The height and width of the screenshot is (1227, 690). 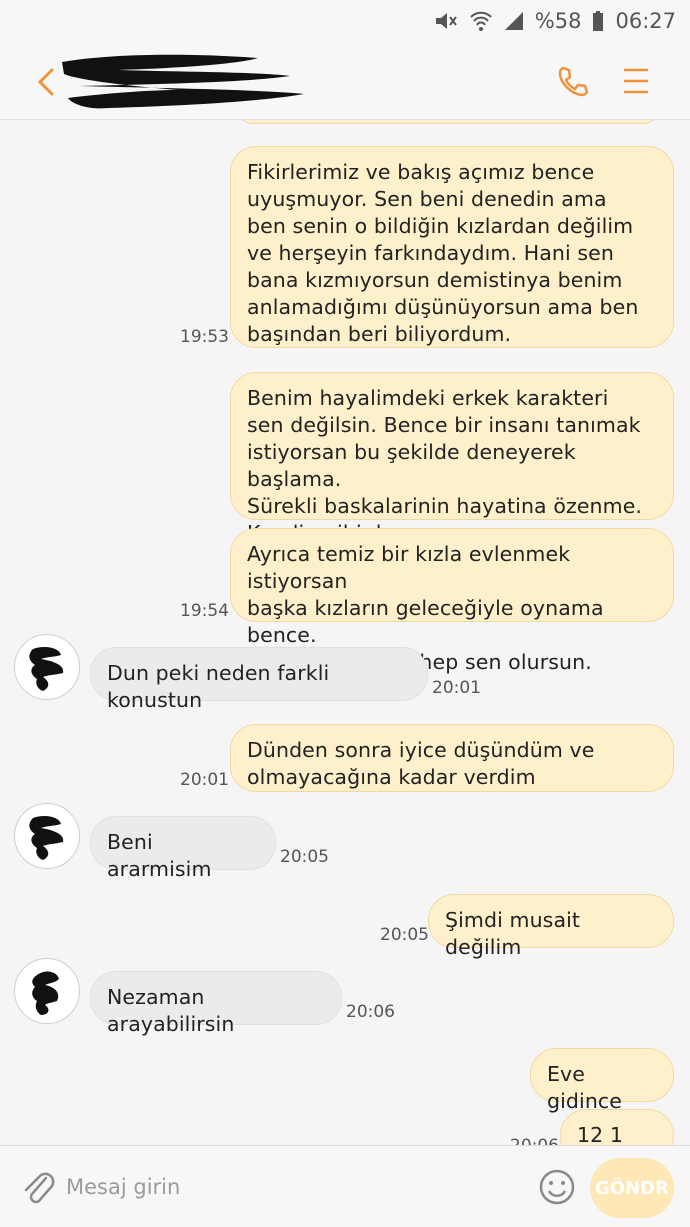 I want to click on message-line: başından beri biliyordum., so click(x=379, y=334).